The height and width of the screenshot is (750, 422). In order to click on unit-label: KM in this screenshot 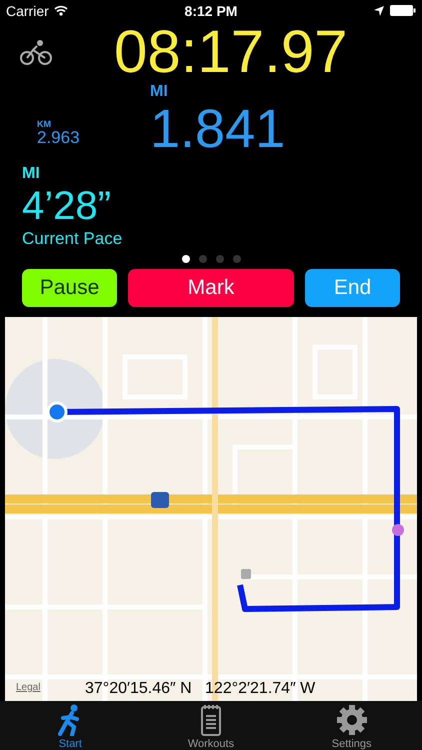, I will do `click(44, 125)`.